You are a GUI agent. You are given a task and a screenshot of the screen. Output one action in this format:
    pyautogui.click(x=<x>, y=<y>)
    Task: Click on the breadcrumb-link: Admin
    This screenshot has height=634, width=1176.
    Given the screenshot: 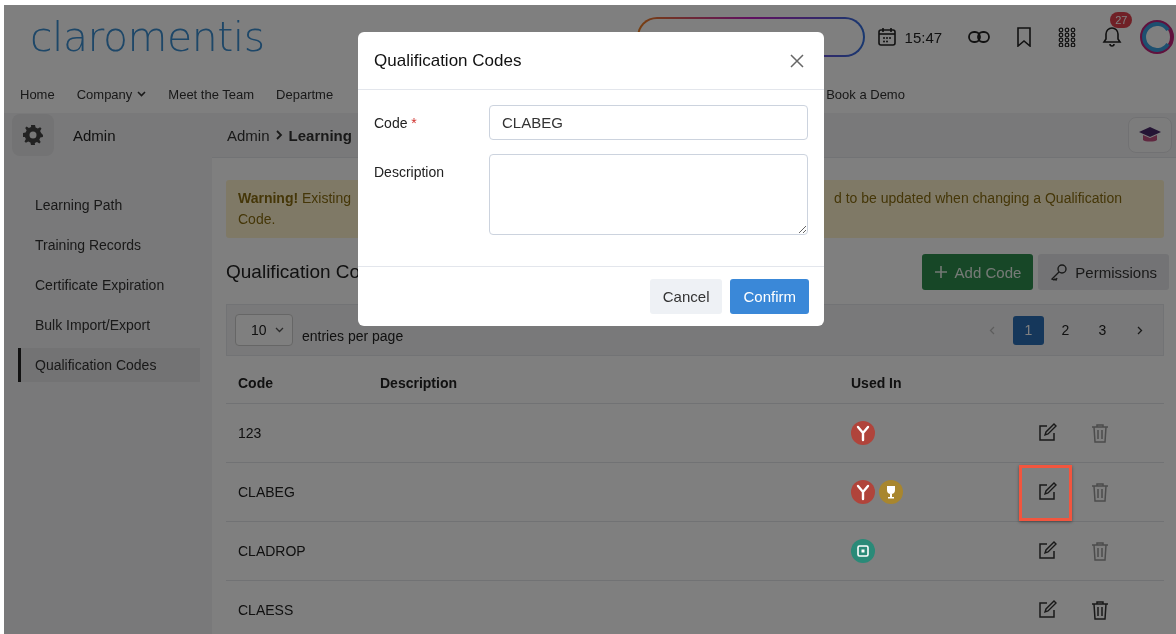 What is the action you would take?
    pyautogui.click(x=248, y=135)
    